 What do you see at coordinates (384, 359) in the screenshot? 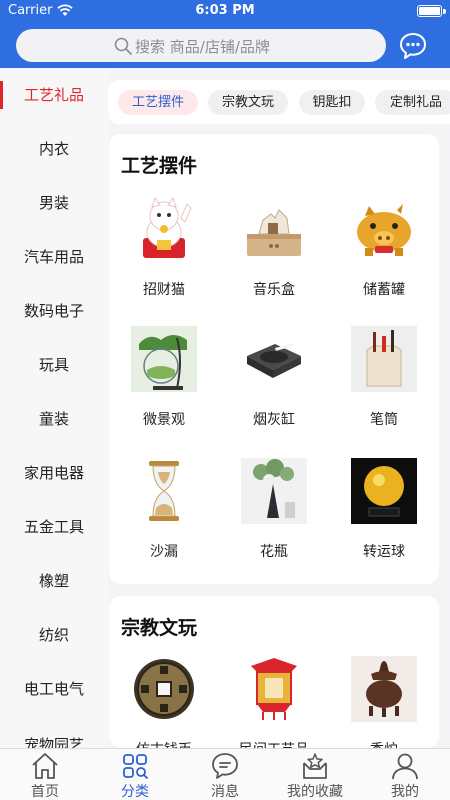
I see `pen-holder-icon` at bounding box center [384, 359].